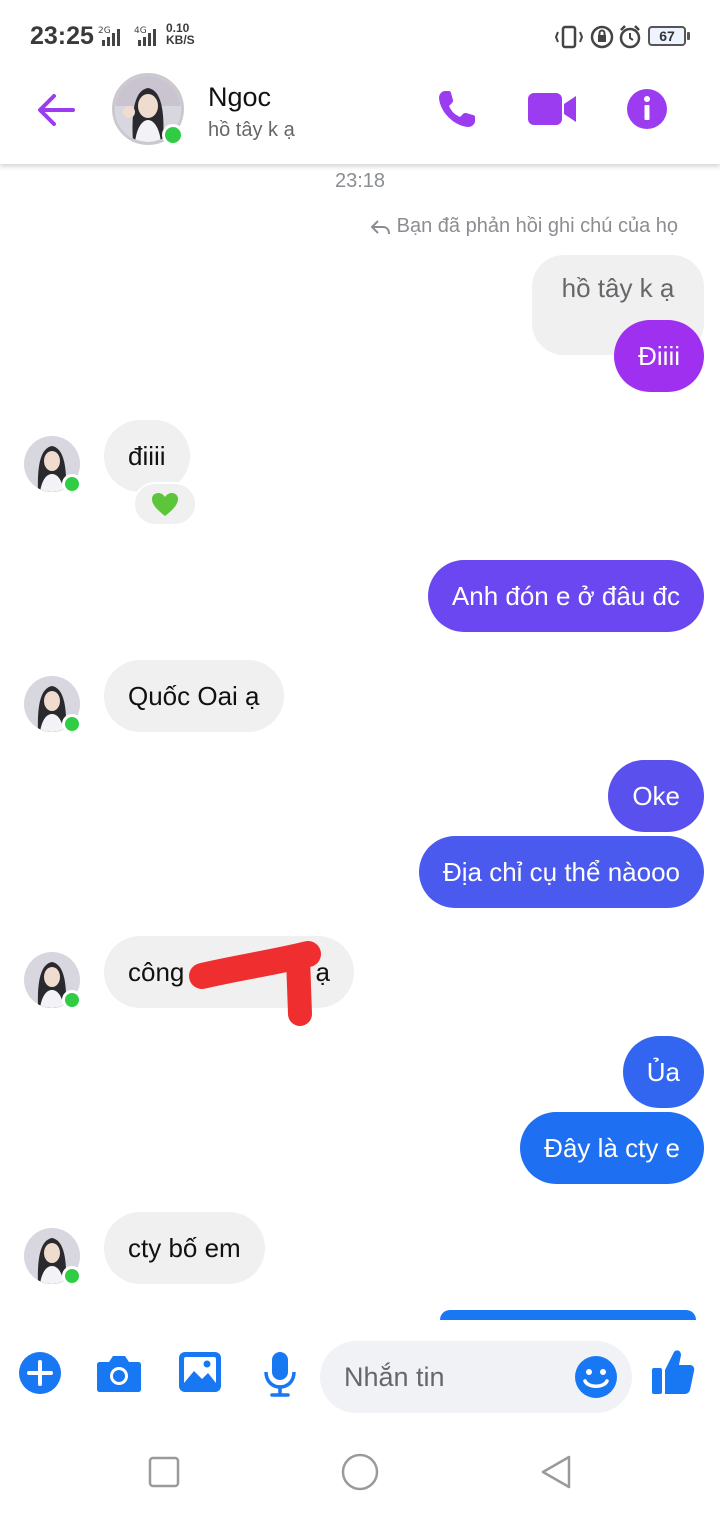  Describe the element at coordinates (659, 356) in the screenshot. I see `outgoing-message: Điiii` at that location.